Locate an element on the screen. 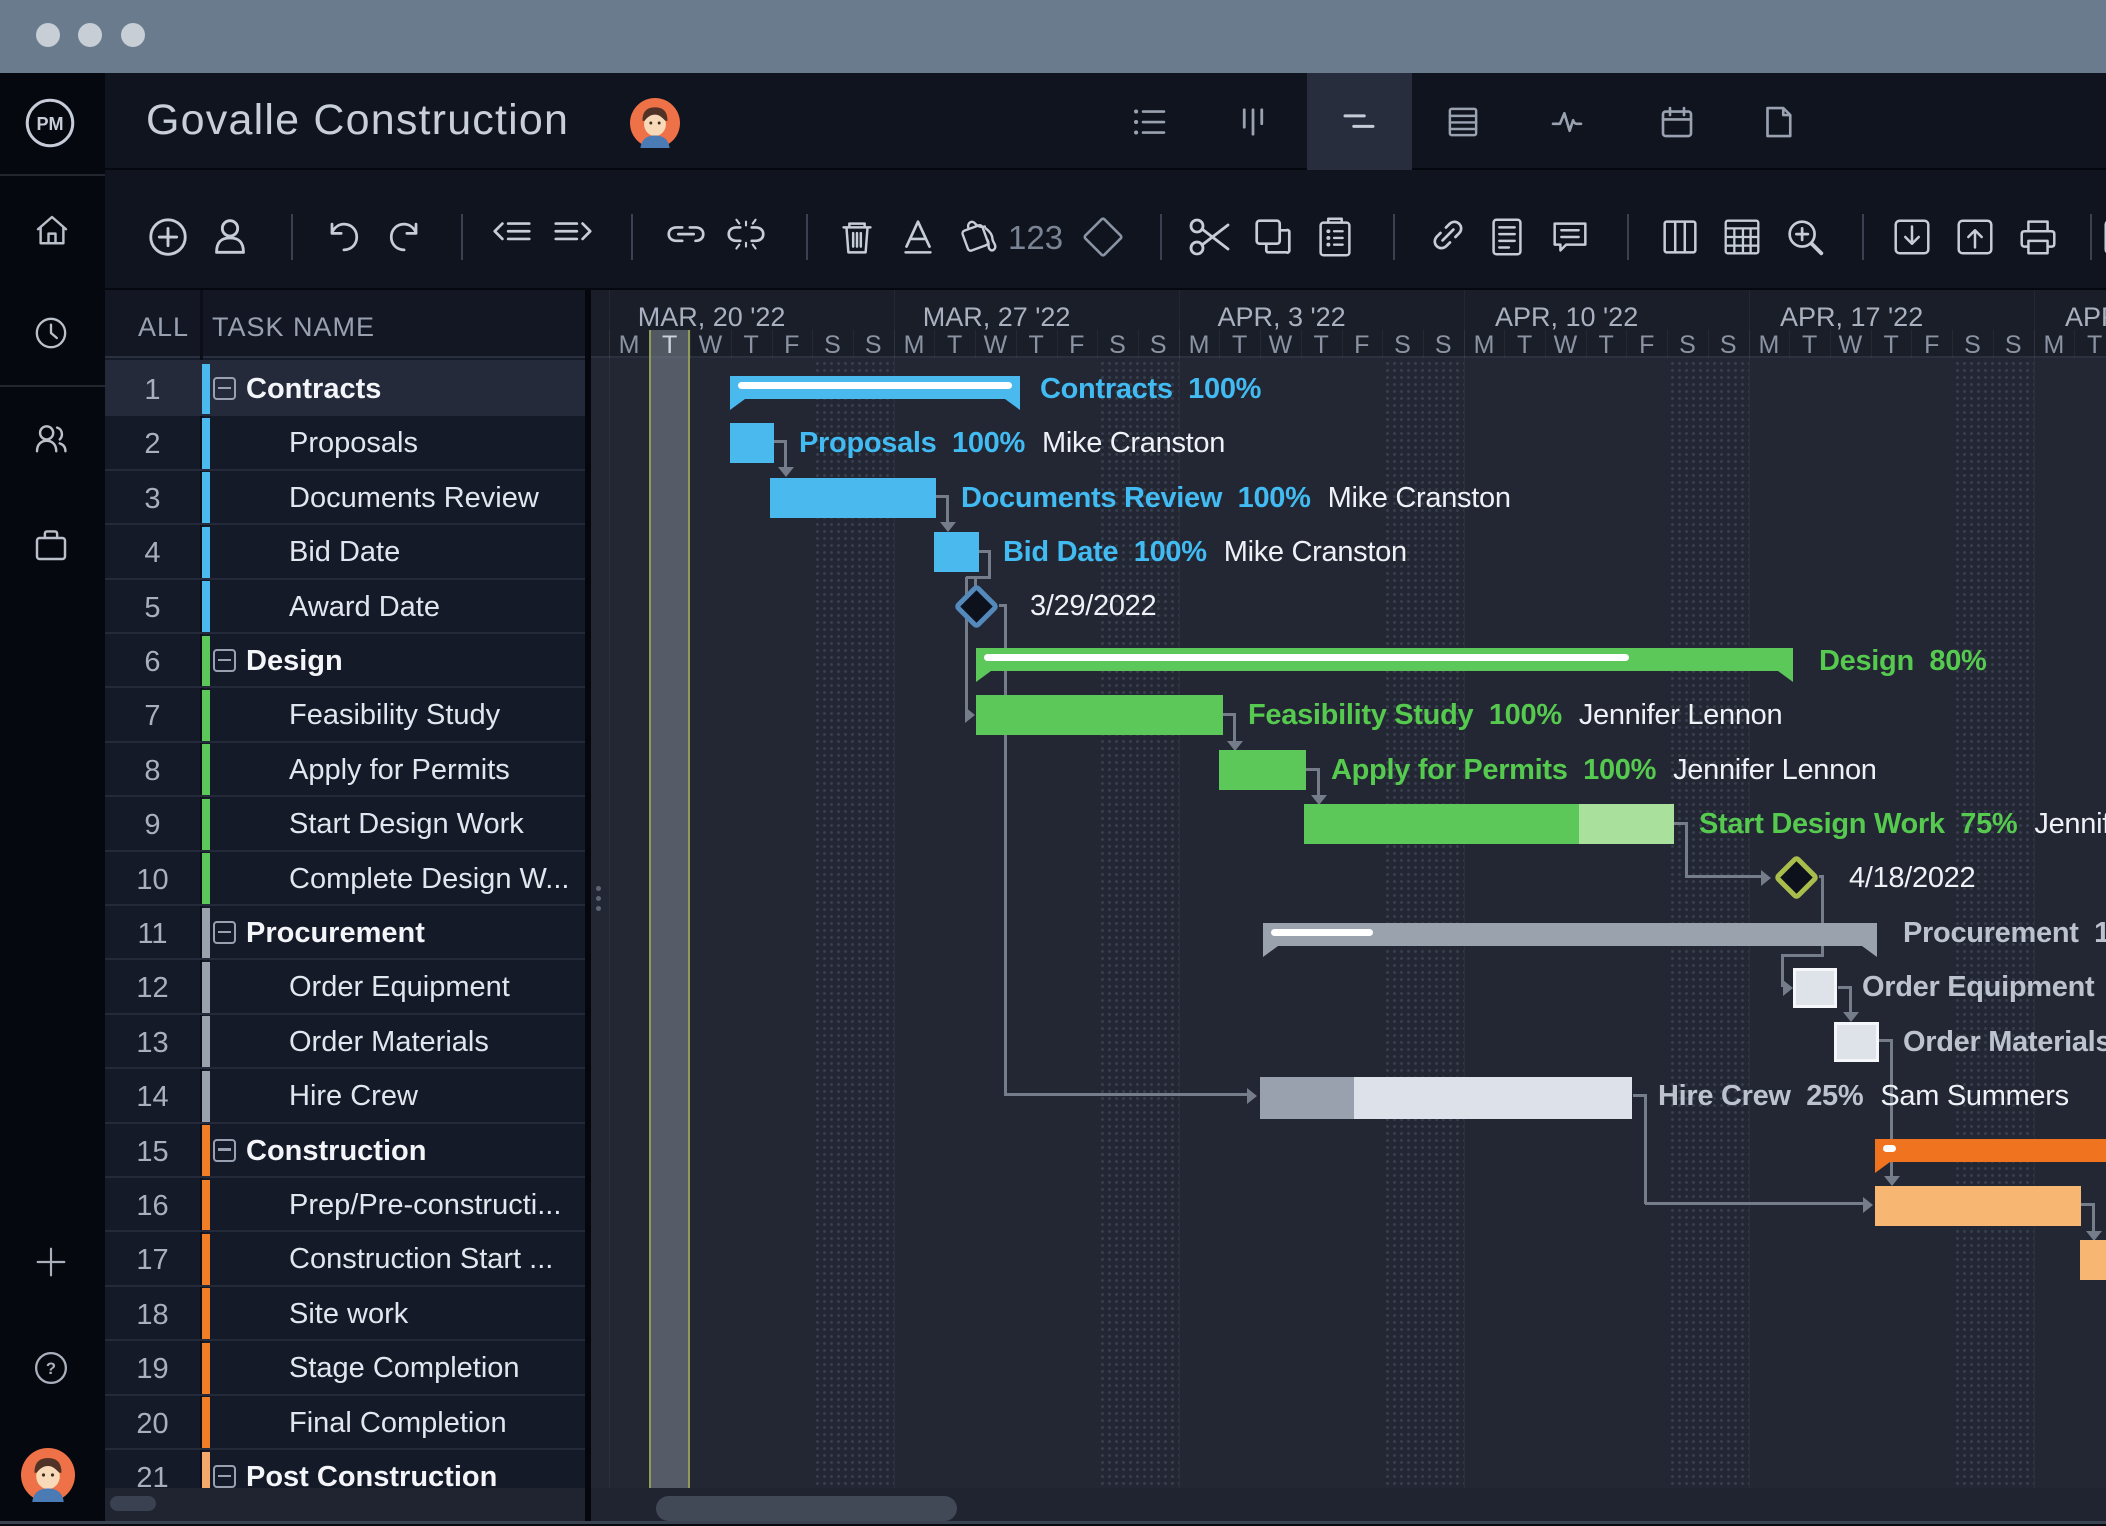  svg-text: PM is located at coordinates (49, 124).